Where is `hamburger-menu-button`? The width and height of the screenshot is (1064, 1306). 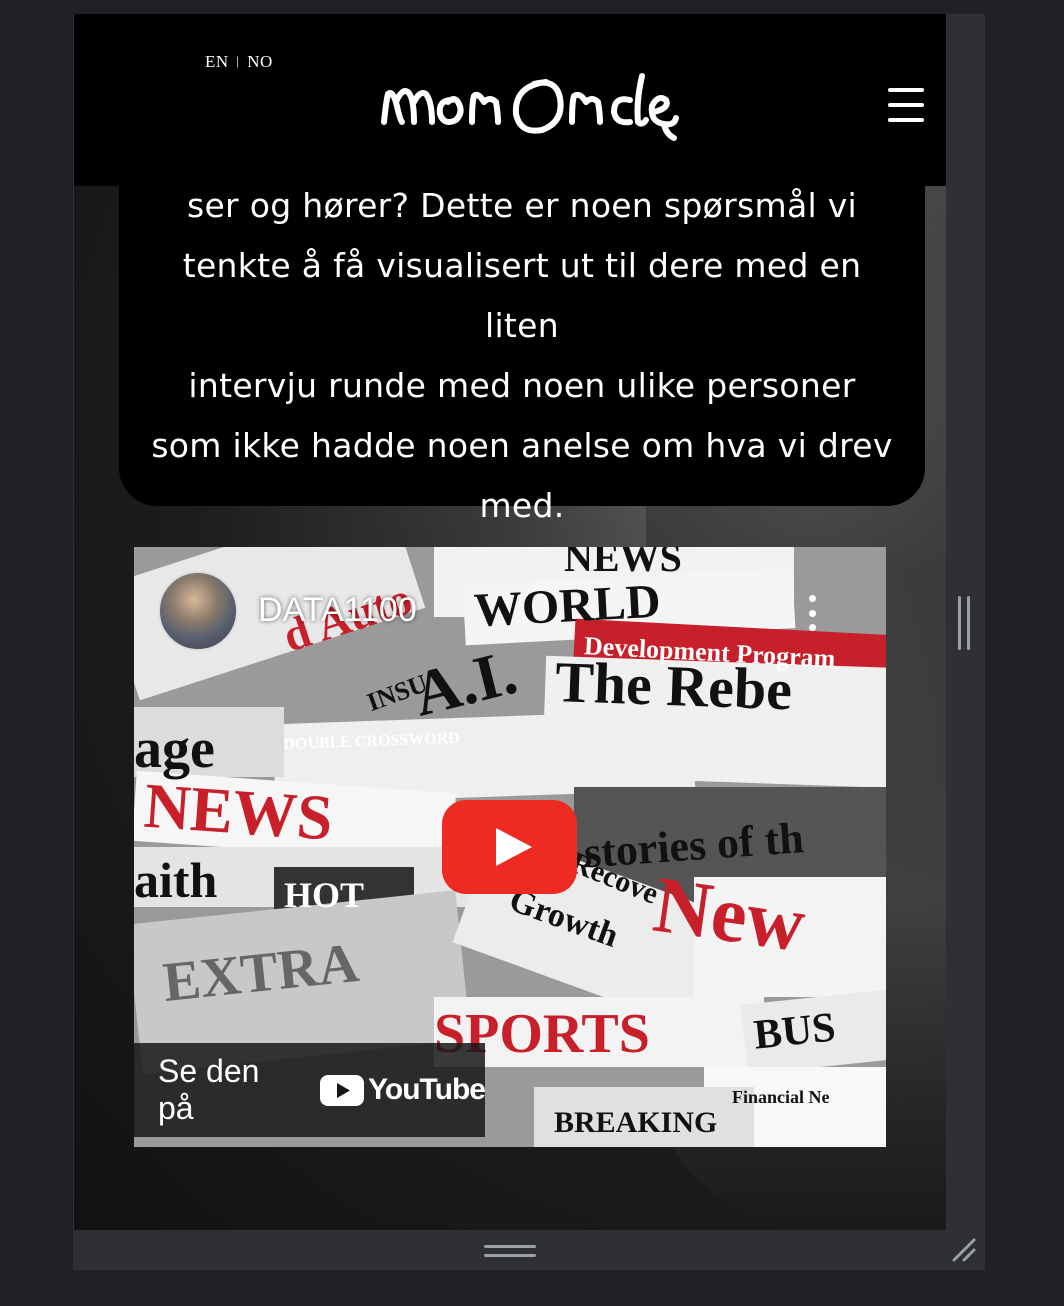
hamburger-menu-button is located at coordinates (906, 105).